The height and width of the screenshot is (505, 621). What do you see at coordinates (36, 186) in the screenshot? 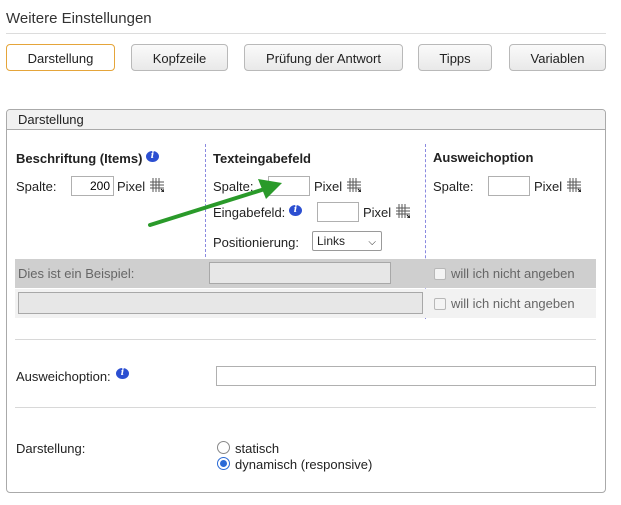
I see `items-column-label: Spalte:` at bounding box center [36, 186].